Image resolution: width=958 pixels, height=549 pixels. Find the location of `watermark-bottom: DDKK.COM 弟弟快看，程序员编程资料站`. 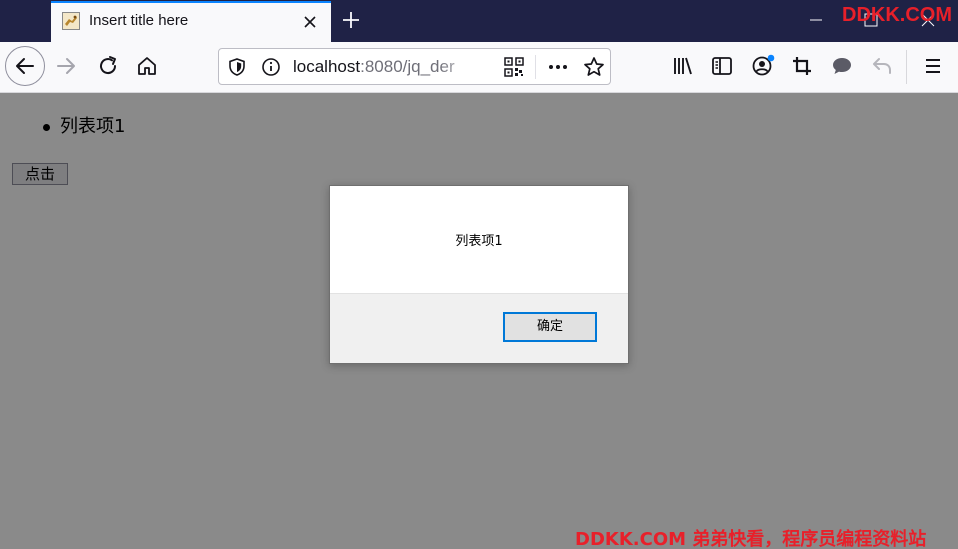

watermark-bottom: DDKK.COM 弟弟快看，程序员编程资料站 is located at coordinates (751, 539).